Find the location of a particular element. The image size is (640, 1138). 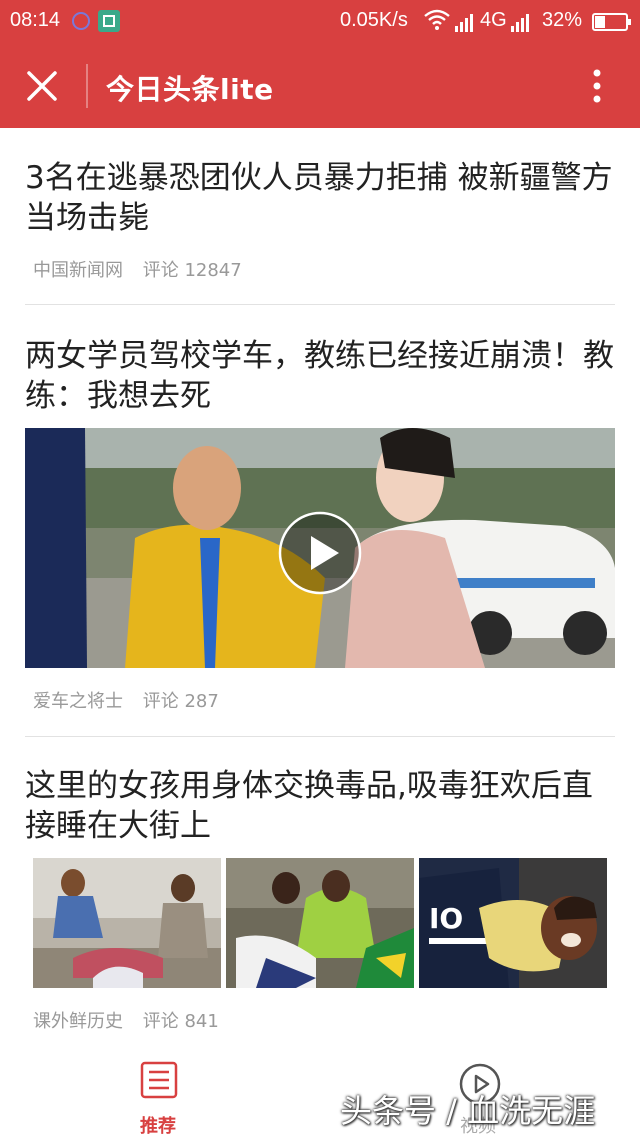

news-headline: 两女学员驾校学车，教练已经接近崩溃！教练：我想去死 is located at coordinates (320, 376).